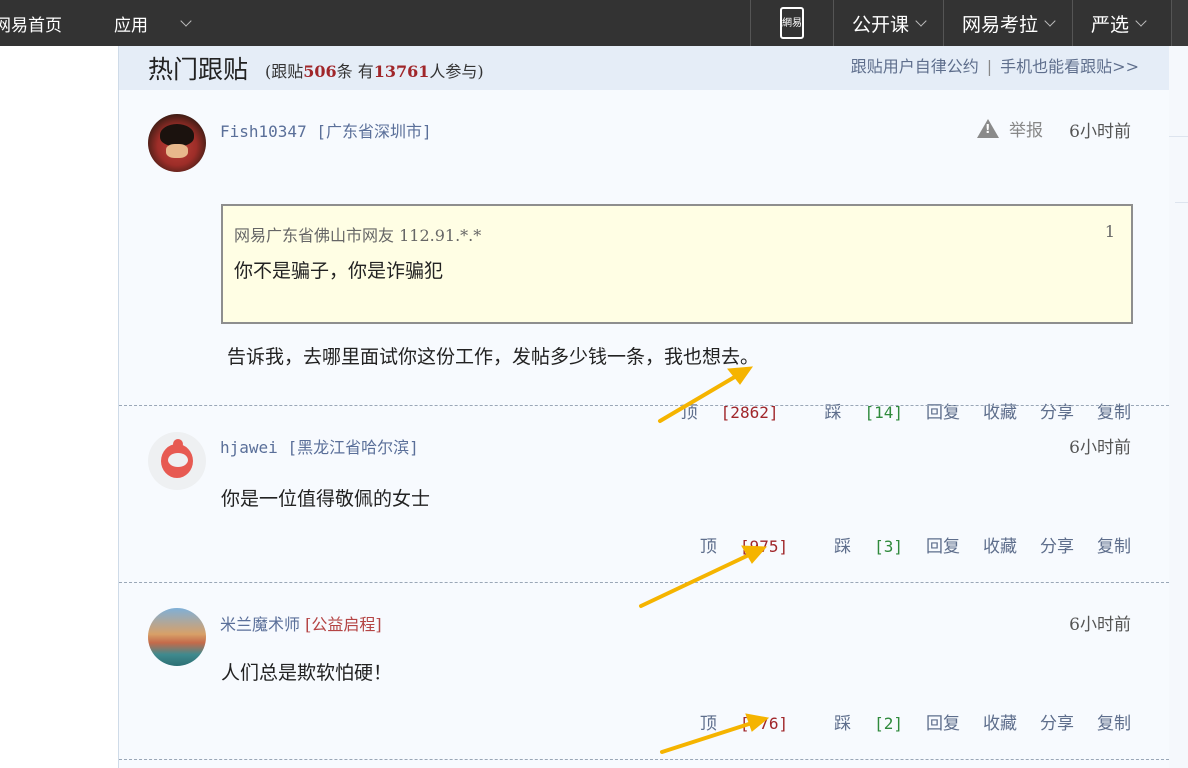 The image size is (1188, 768). Describe the element at coordinates (1109, 231) in the screenshot. I see `quote-floor-number: 1` at that location.